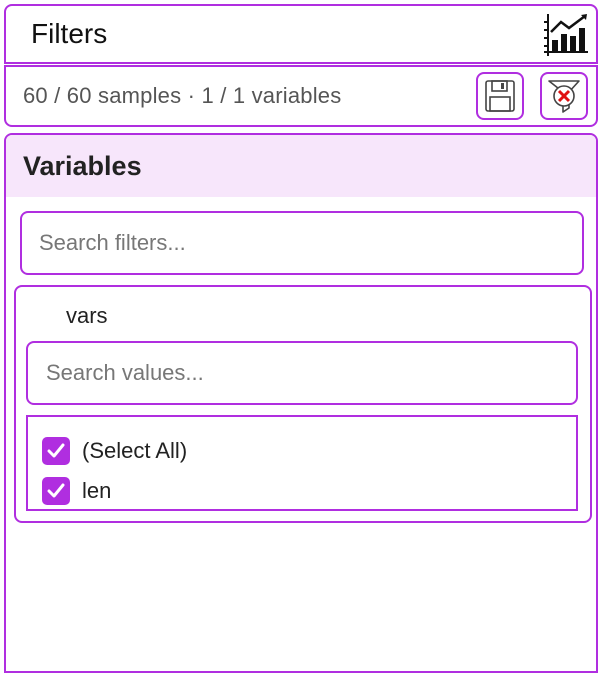 This screenshot has height=673, width=602. What do you see at coordinates (302, 373) in the screenshot?
I see `search-values-input` at bounding box center [302, 373].